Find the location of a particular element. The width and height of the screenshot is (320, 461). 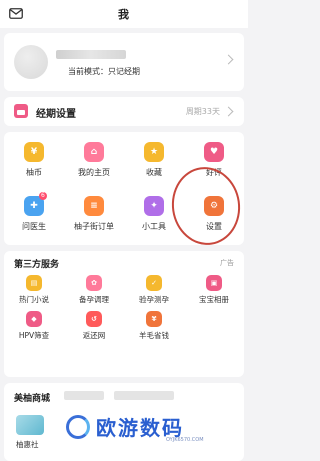

profile-card: 当前模式：只记经期 is located at coordinates (124, 62).